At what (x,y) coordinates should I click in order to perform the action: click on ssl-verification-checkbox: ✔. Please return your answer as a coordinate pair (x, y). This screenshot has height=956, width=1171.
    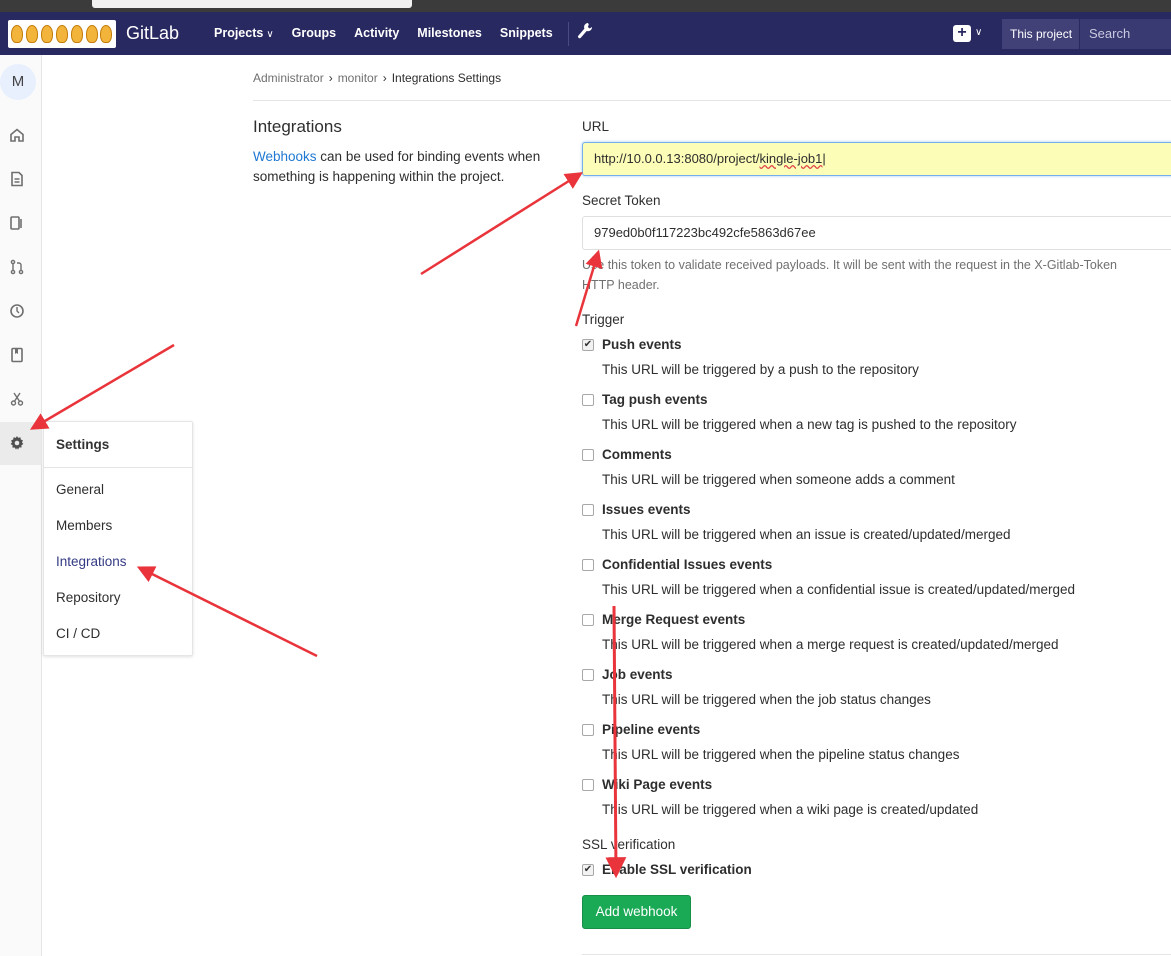
    Looking at the image, I should click on (588, 870).